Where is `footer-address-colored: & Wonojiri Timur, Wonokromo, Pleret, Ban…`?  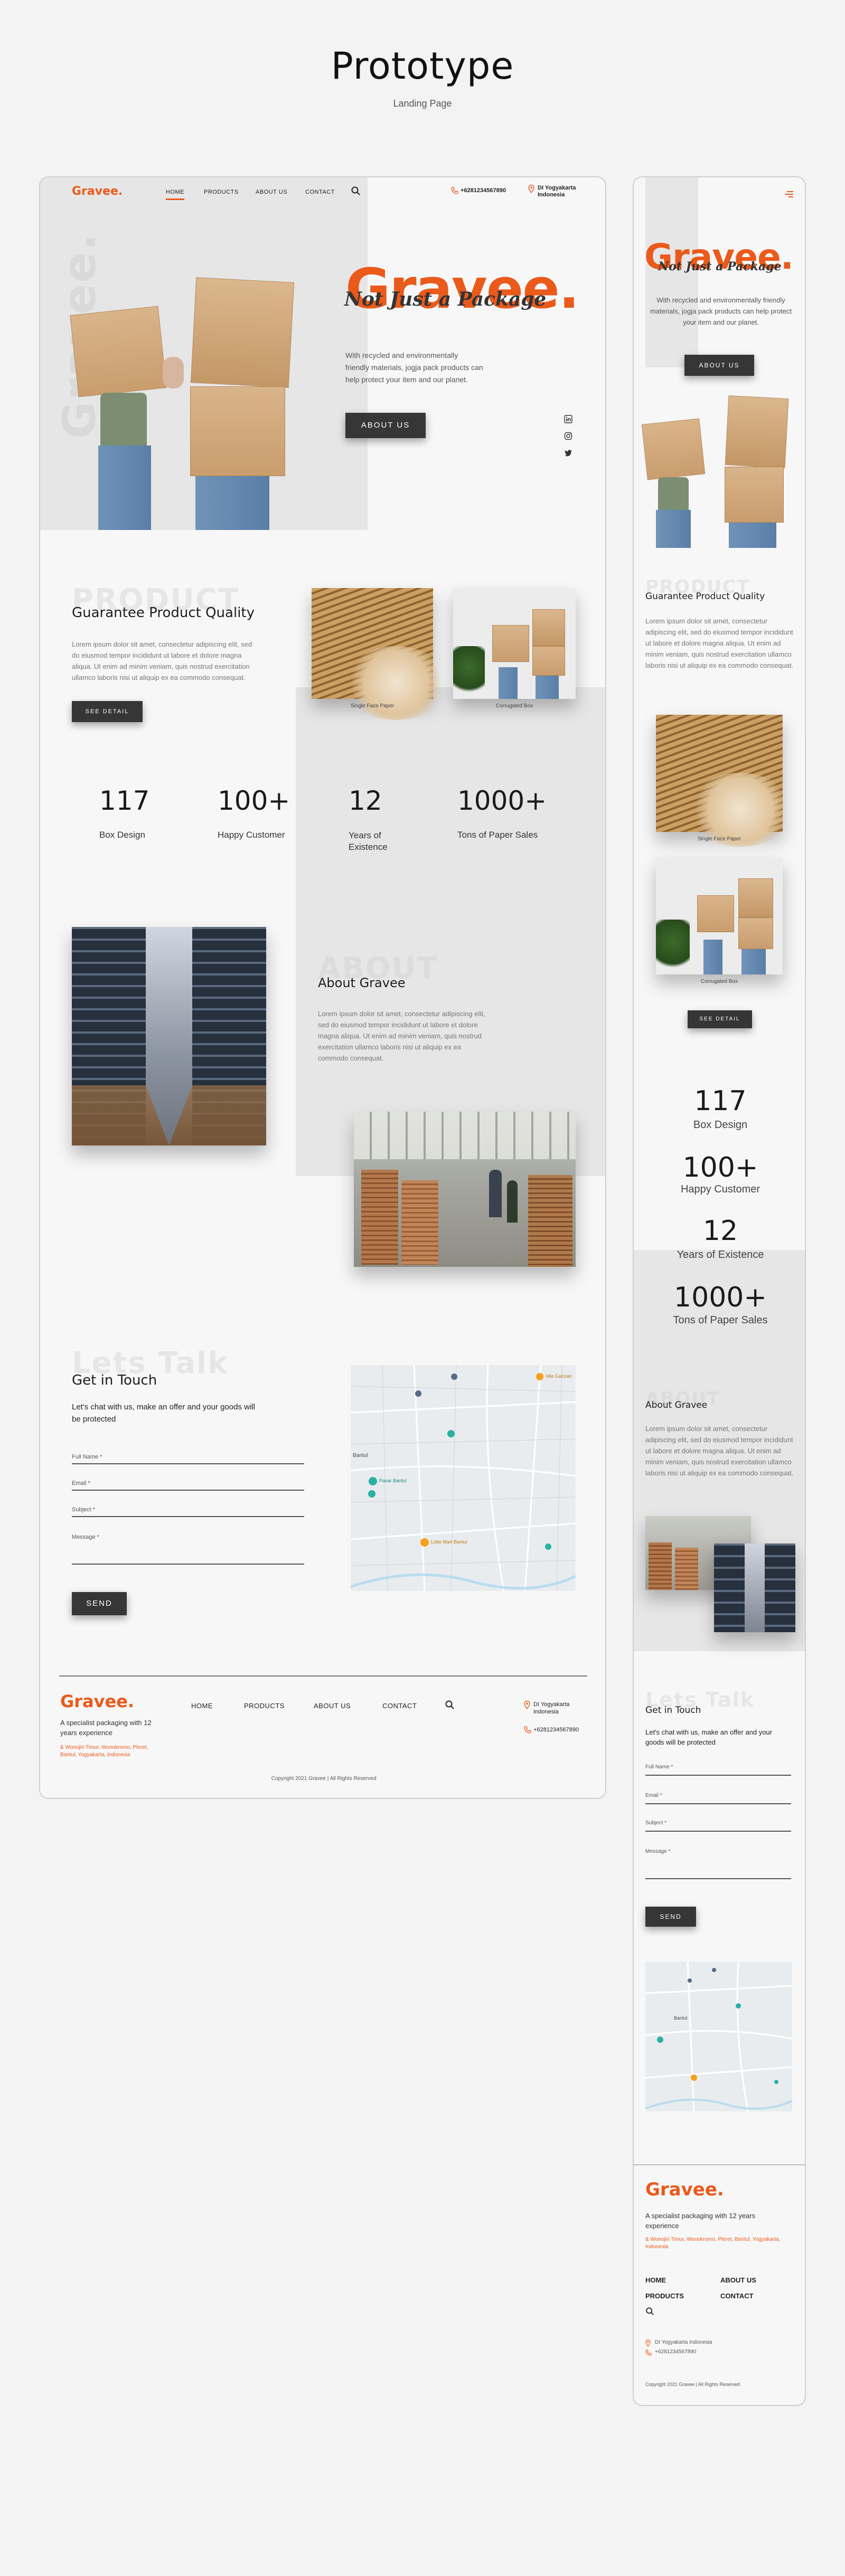 footer-address-colored: & Wonojiri Timur, Wonokromo, Pleret, Ban… is located at coordinates (104, 1751).